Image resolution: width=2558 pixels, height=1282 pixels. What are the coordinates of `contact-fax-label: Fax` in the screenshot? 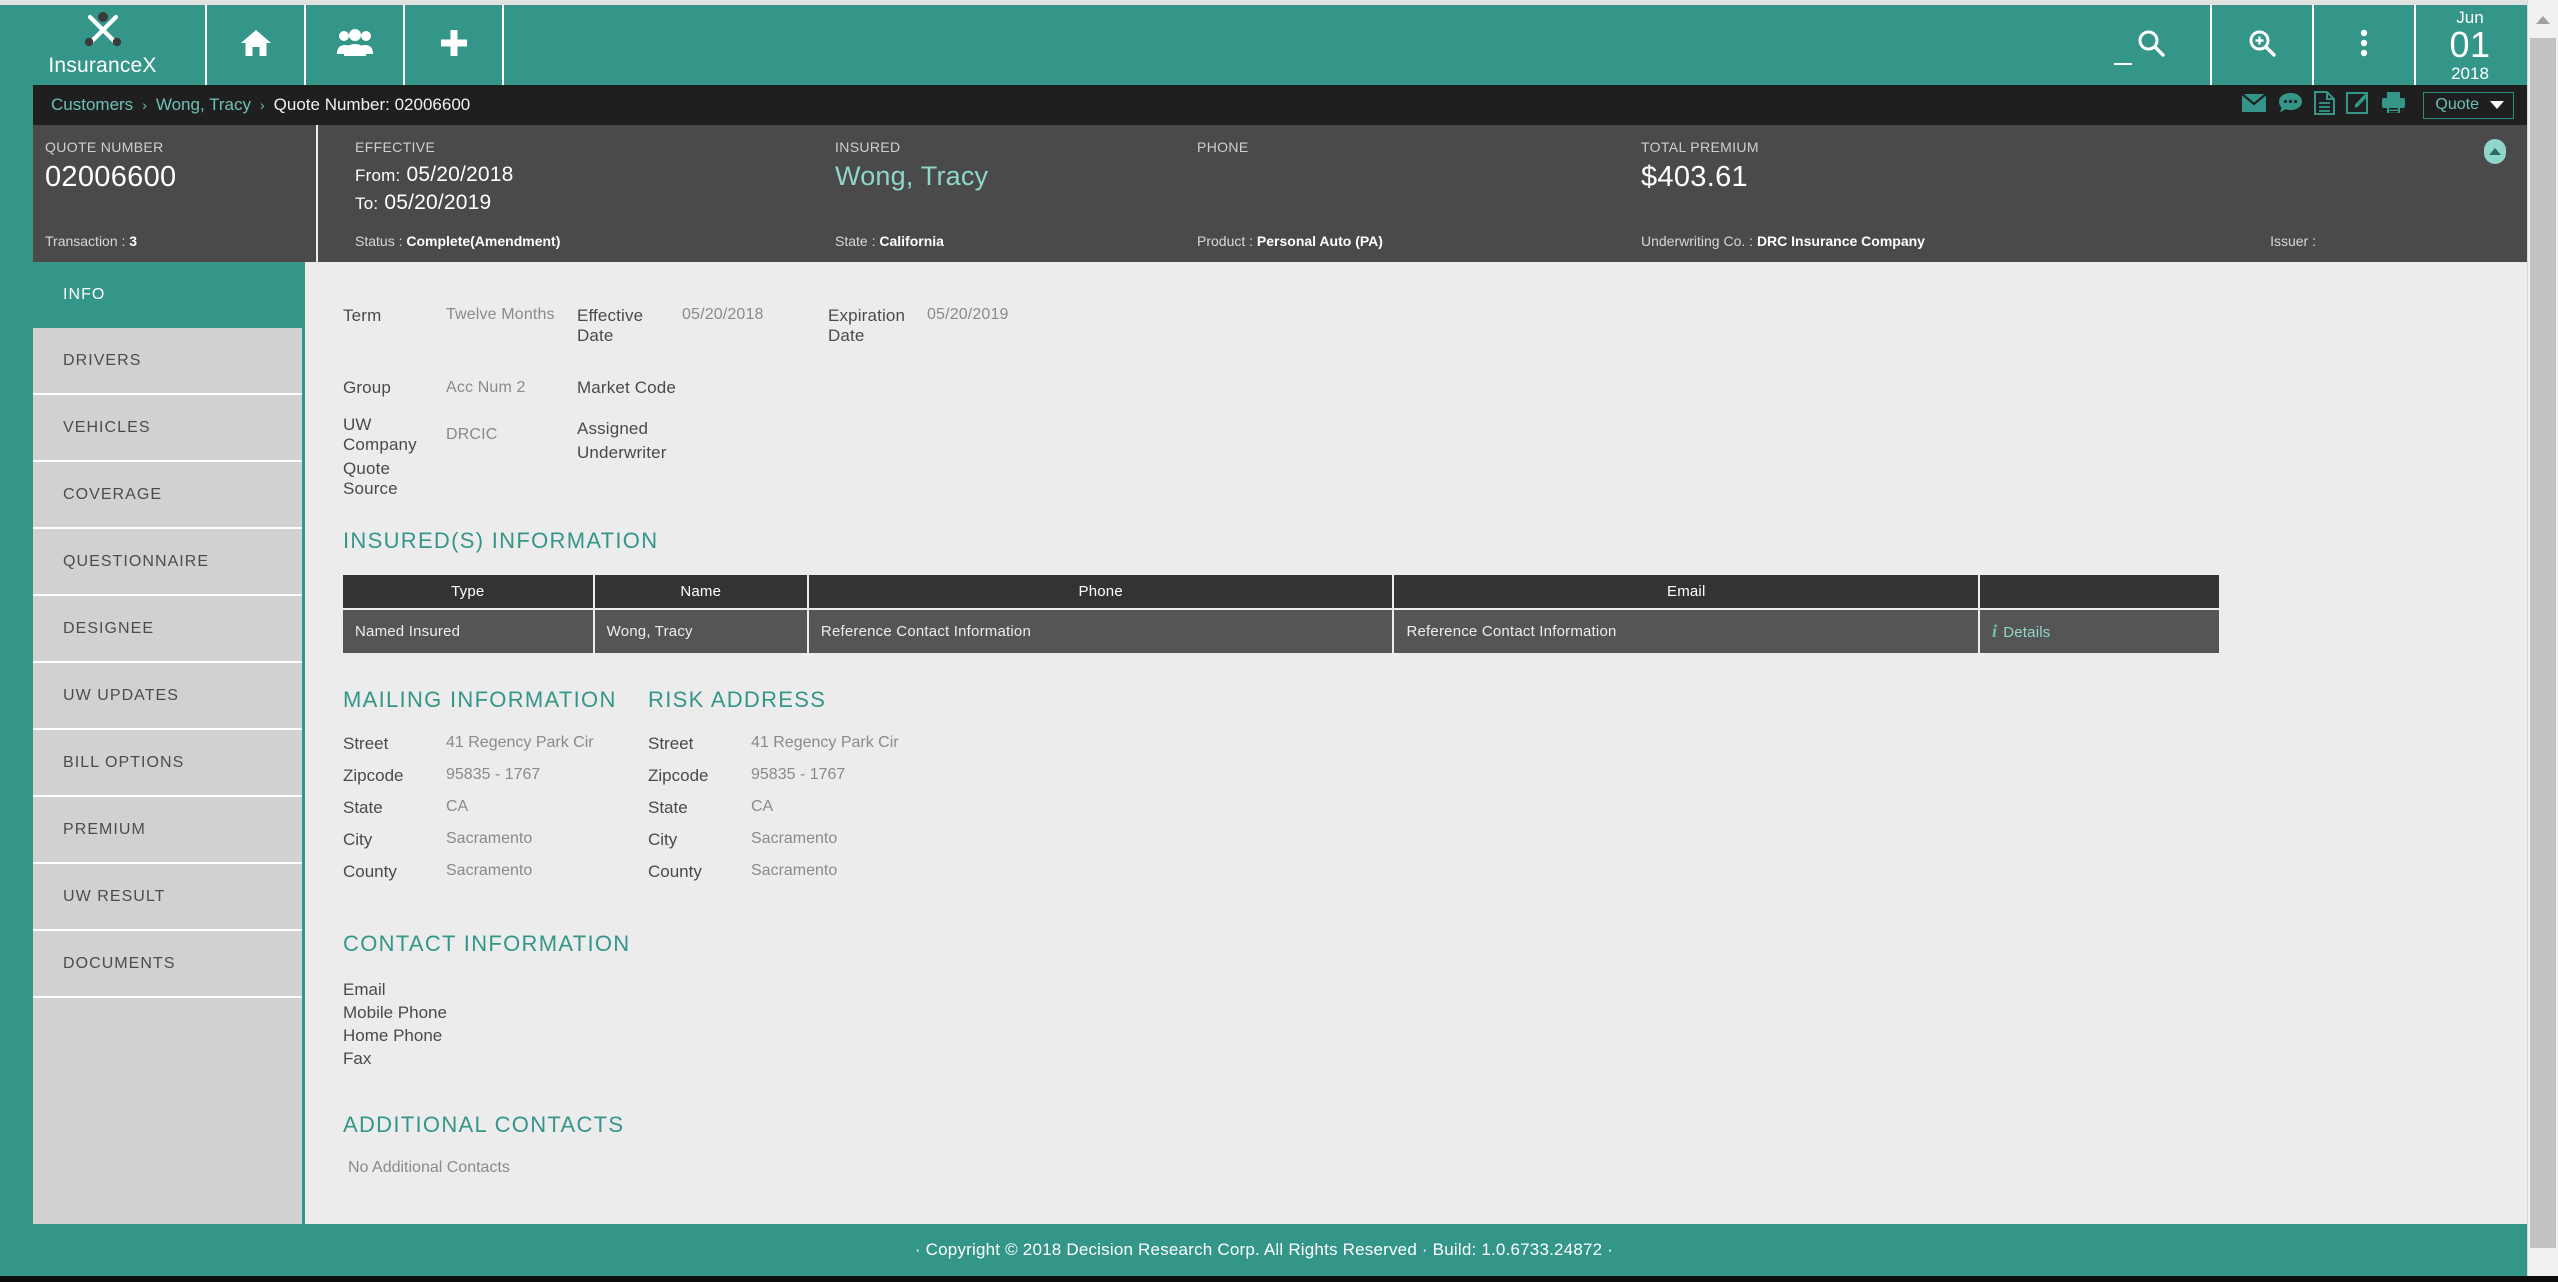 It's located at (357, 1058).